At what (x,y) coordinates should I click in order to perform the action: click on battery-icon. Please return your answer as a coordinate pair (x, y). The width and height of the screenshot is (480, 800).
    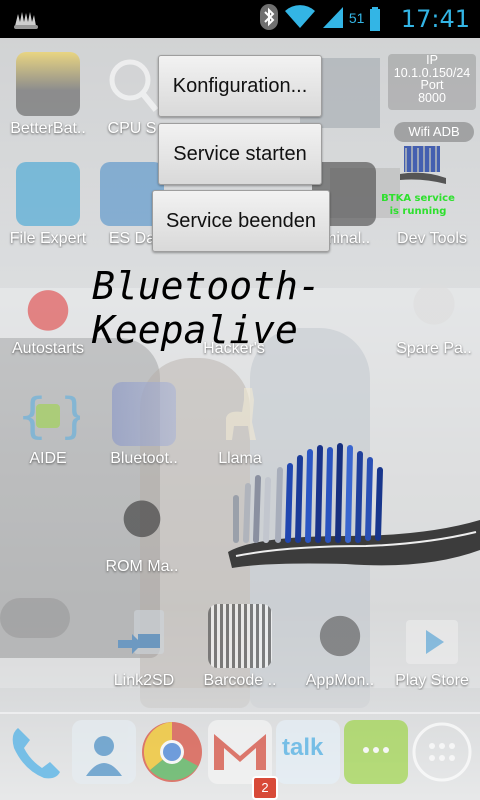
    Looking at the image, I should click on (48, 84).